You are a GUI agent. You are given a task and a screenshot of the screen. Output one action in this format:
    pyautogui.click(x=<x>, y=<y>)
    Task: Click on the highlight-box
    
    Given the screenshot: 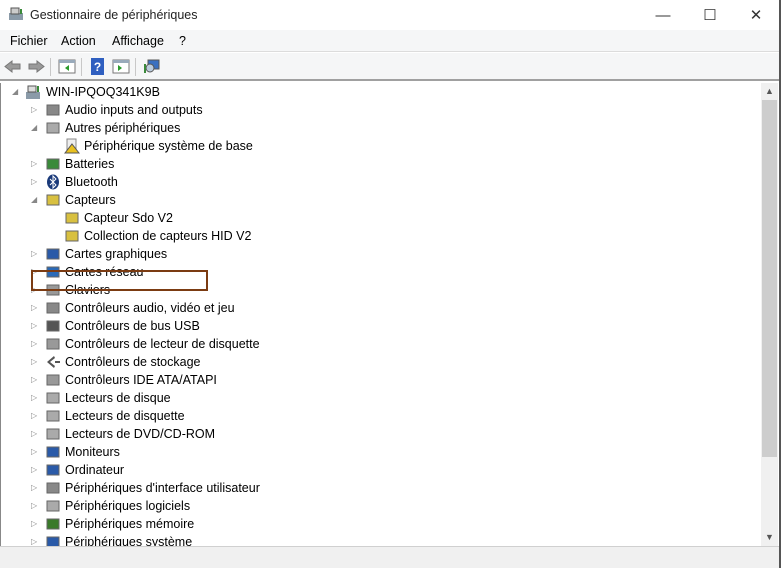 What is the action you would take?
    pyautogui.click(x=119, y=280)
    